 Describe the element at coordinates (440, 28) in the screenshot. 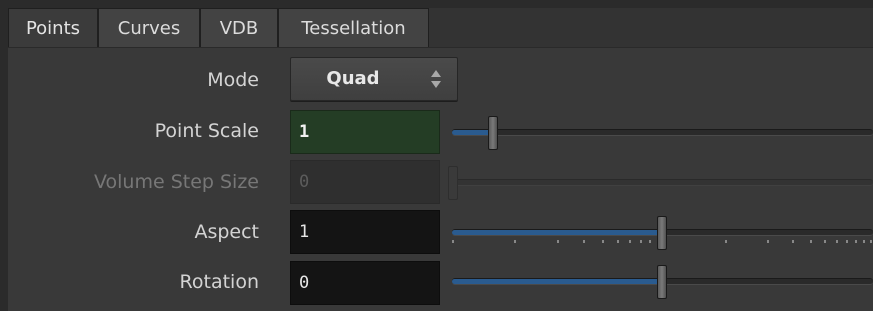

I see `tab-bar: Points Curves VDB Tessellation` at that location.